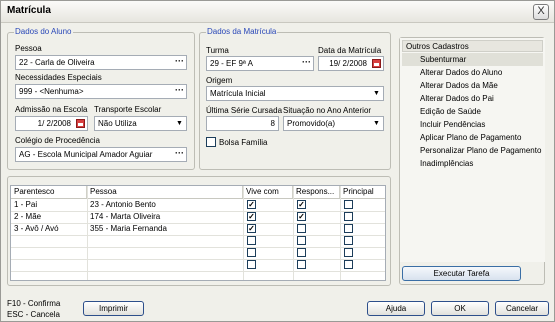  I want to click on admissao-label: Admissão na Escola, so click(51, 109).